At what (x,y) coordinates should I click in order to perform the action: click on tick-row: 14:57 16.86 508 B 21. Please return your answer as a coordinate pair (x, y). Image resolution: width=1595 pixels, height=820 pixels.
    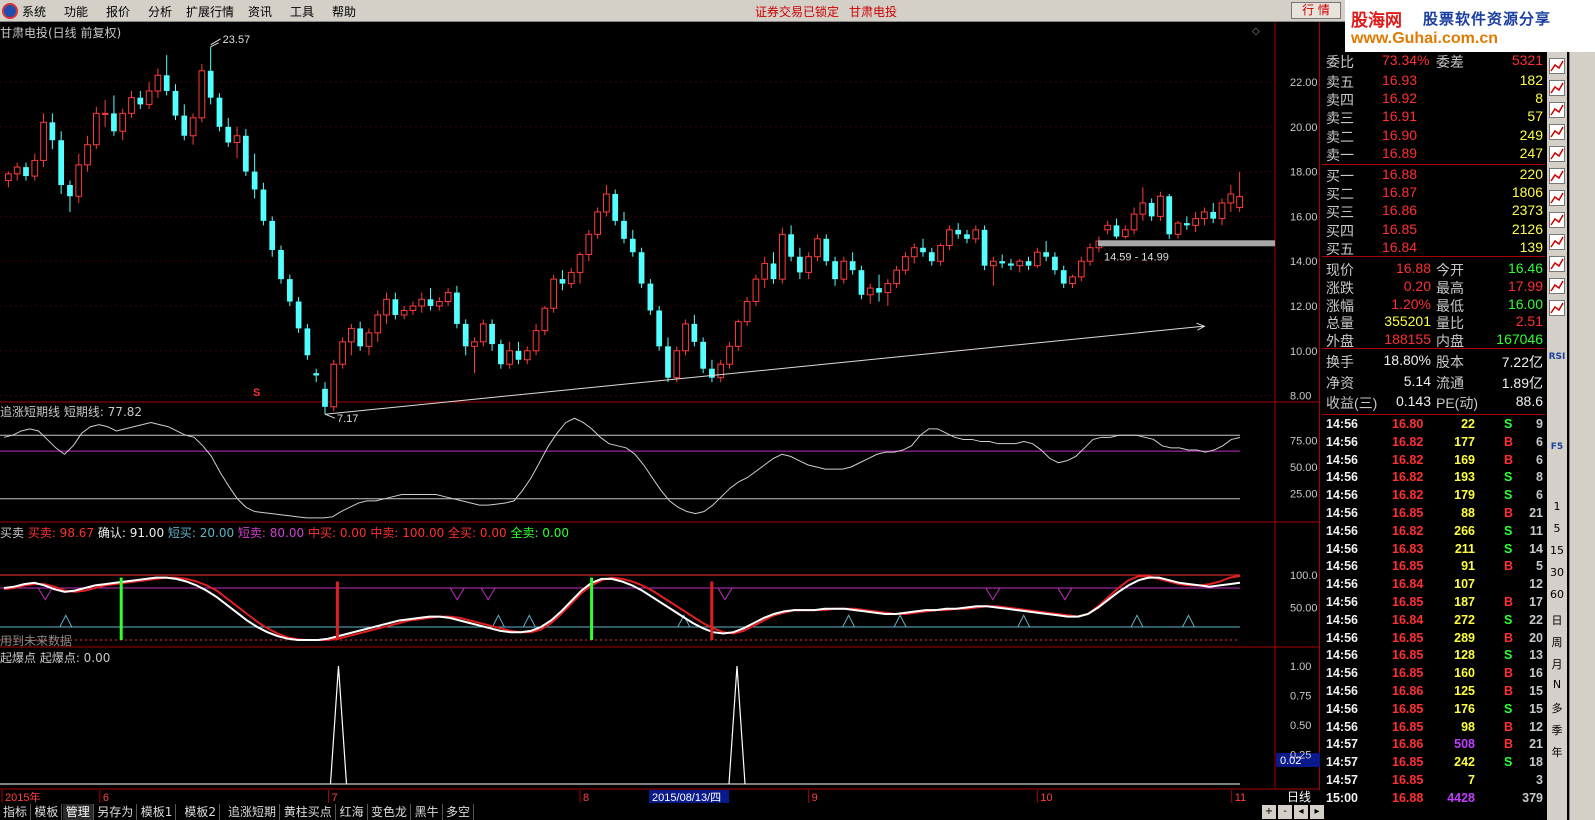
    Looking at the image, I should click on (1433, 745).